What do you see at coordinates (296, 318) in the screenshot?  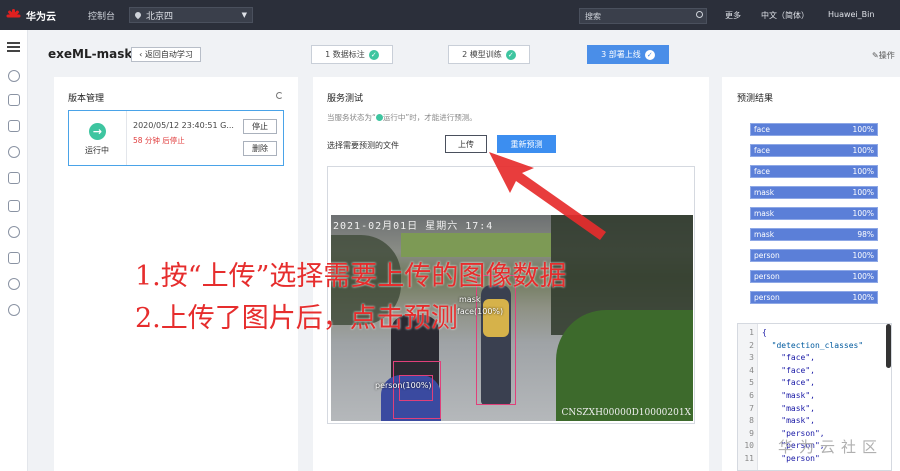 I see `annotation-step-2: 2.上传了图片后，点击预测` at bounding box center [296, 318].